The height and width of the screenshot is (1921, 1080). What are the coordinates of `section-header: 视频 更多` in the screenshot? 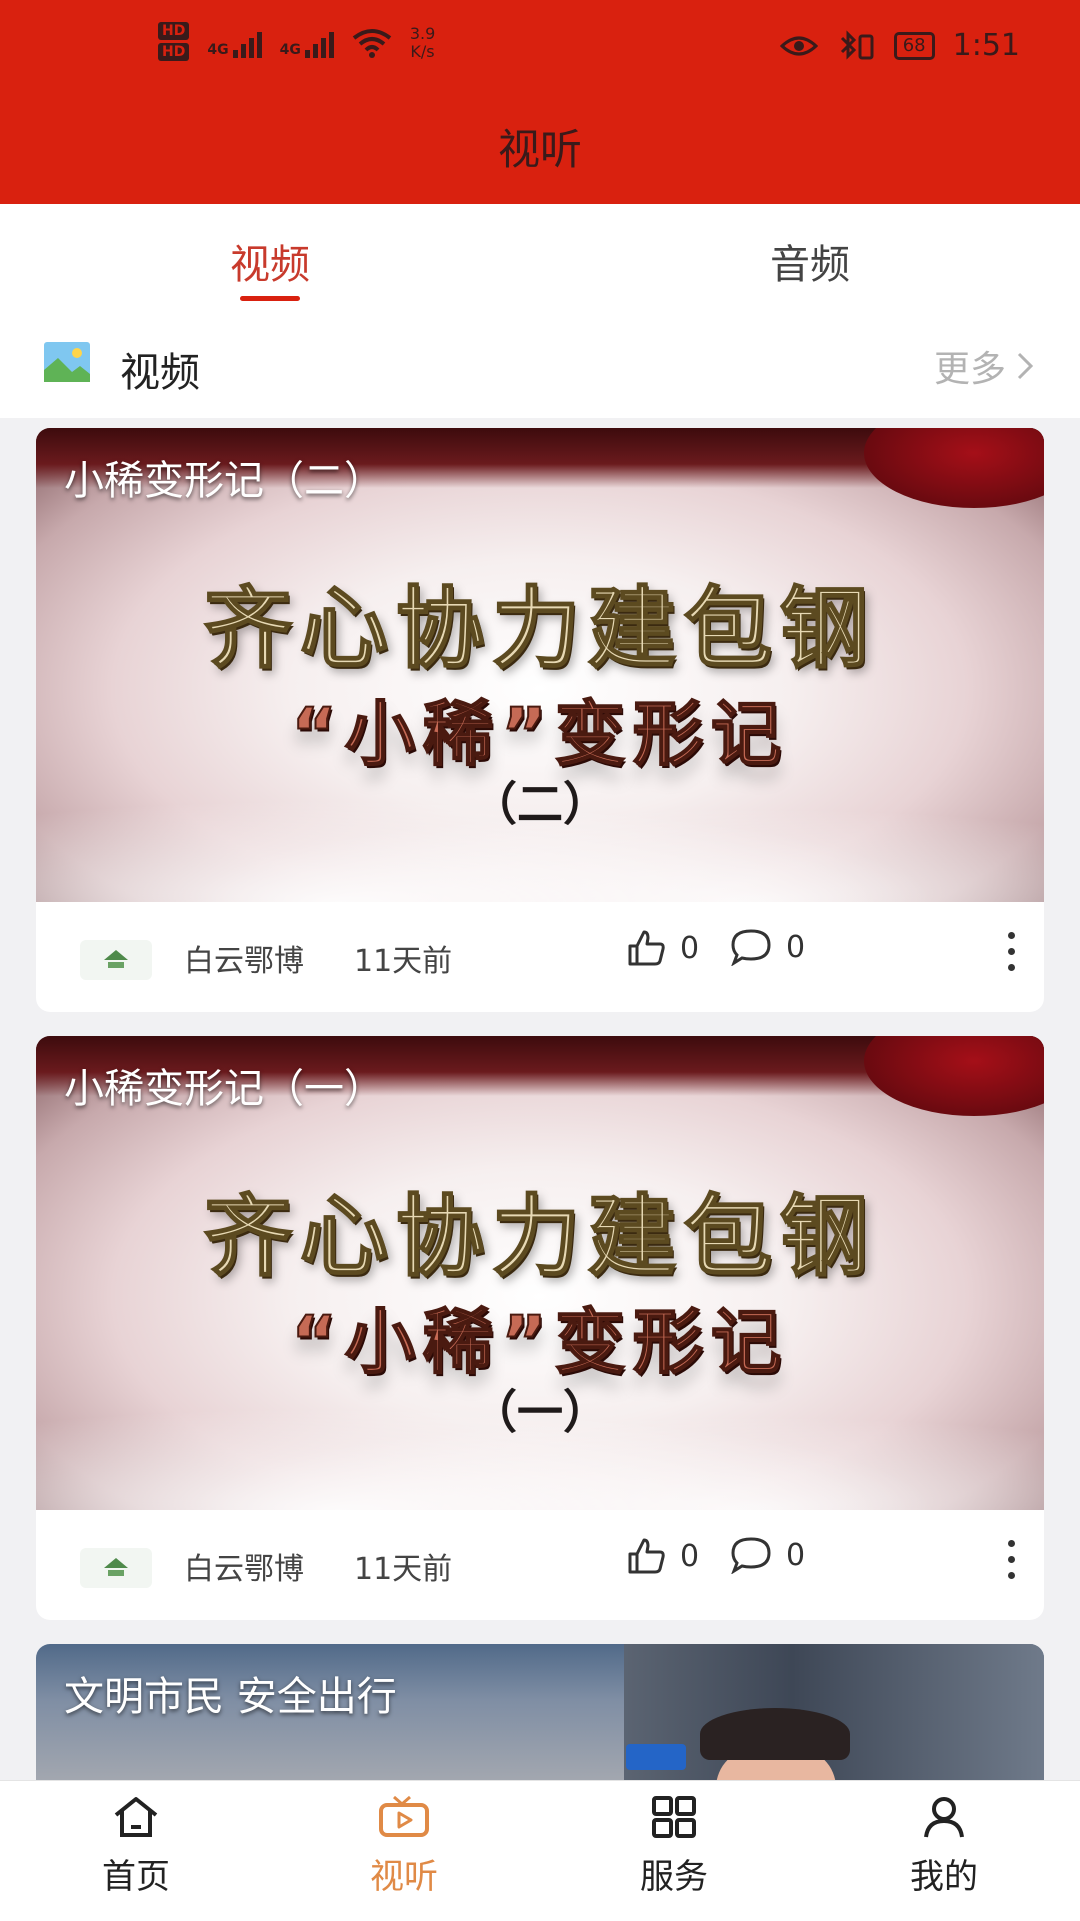 It's located at (540, 364).